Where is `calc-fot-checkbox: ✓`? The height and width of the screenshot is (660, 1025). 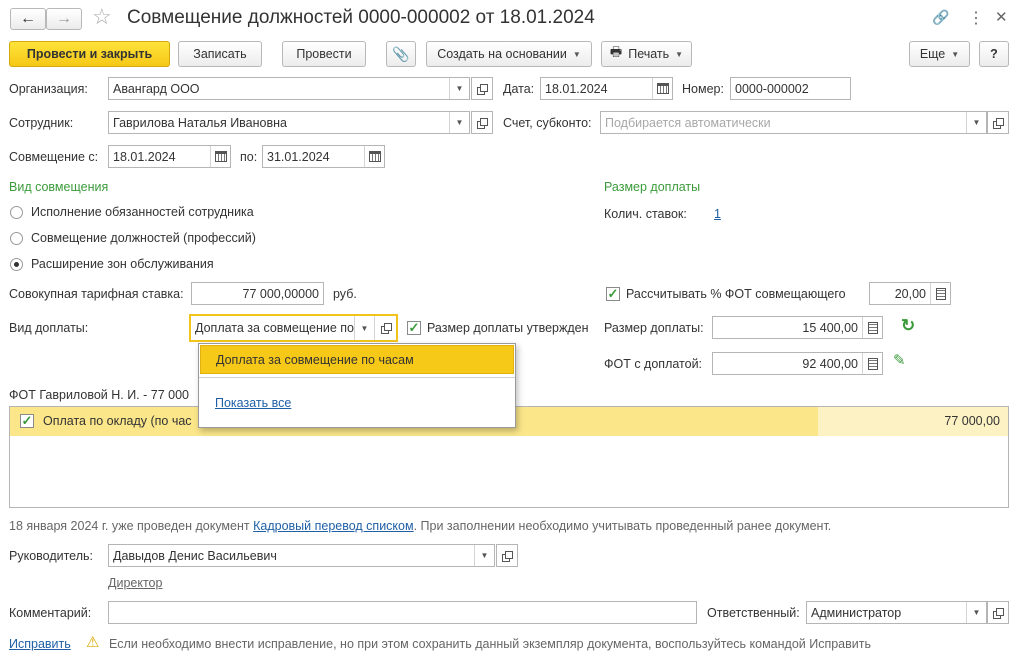 calc-fot-checkbox: ✓ is located at coordinates (613, 293).